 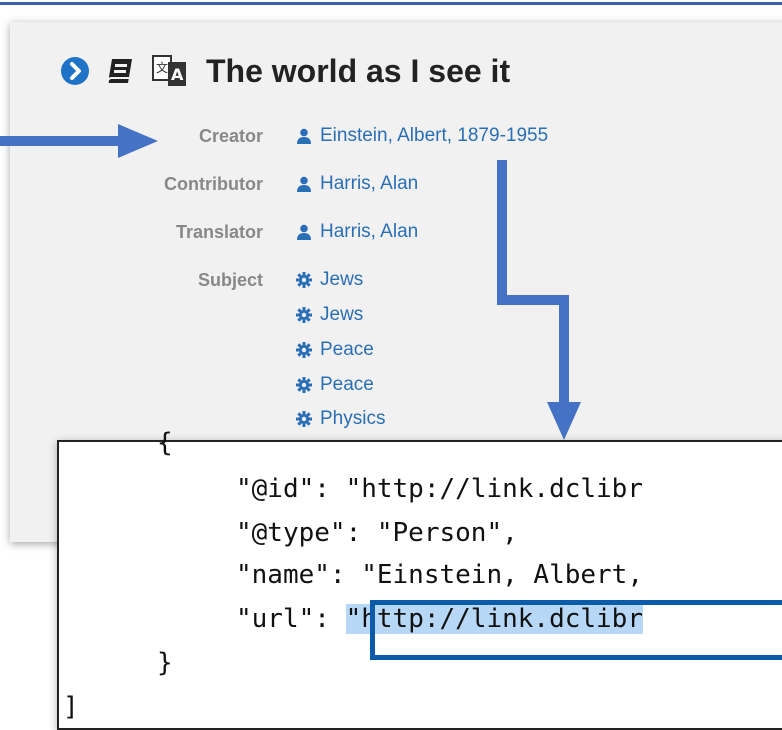 I want to click on field-label-translator: Translator, so click(x=219, y=232).